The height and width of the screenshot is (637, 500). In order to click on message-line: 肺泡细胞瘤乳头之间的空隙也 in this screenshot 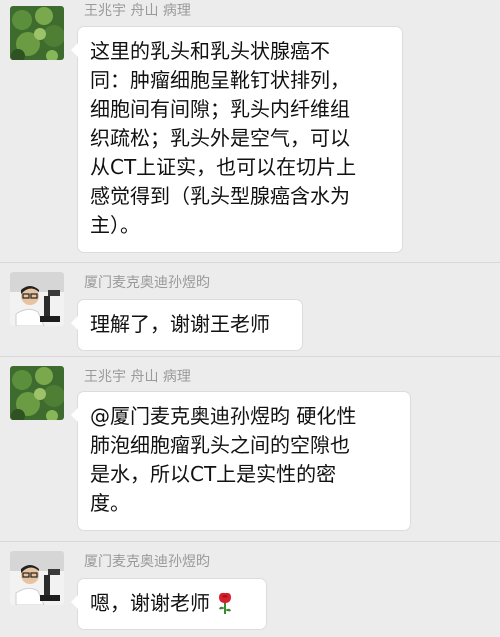, I will do `click(220, 445)`.